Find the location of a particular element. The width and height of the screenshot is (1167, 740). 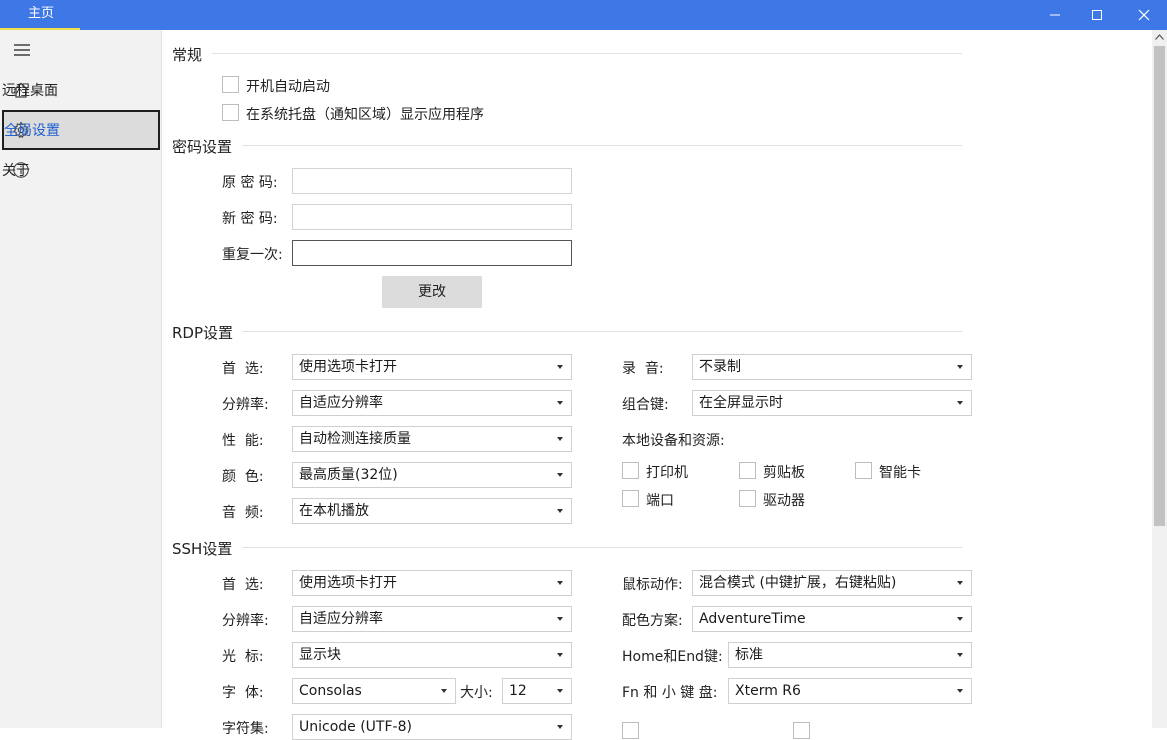

ssh-charset-label: 字符集: is located at coordinates (245, 729).